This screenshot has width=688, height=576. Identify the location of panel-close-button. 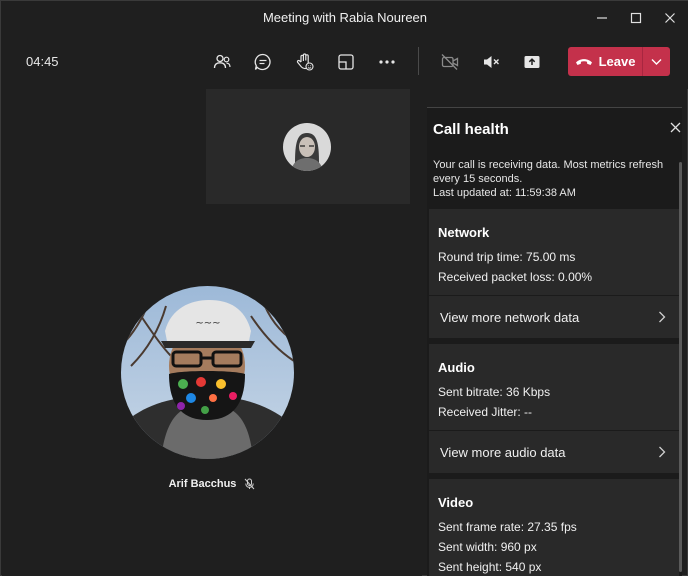
(675, 127).